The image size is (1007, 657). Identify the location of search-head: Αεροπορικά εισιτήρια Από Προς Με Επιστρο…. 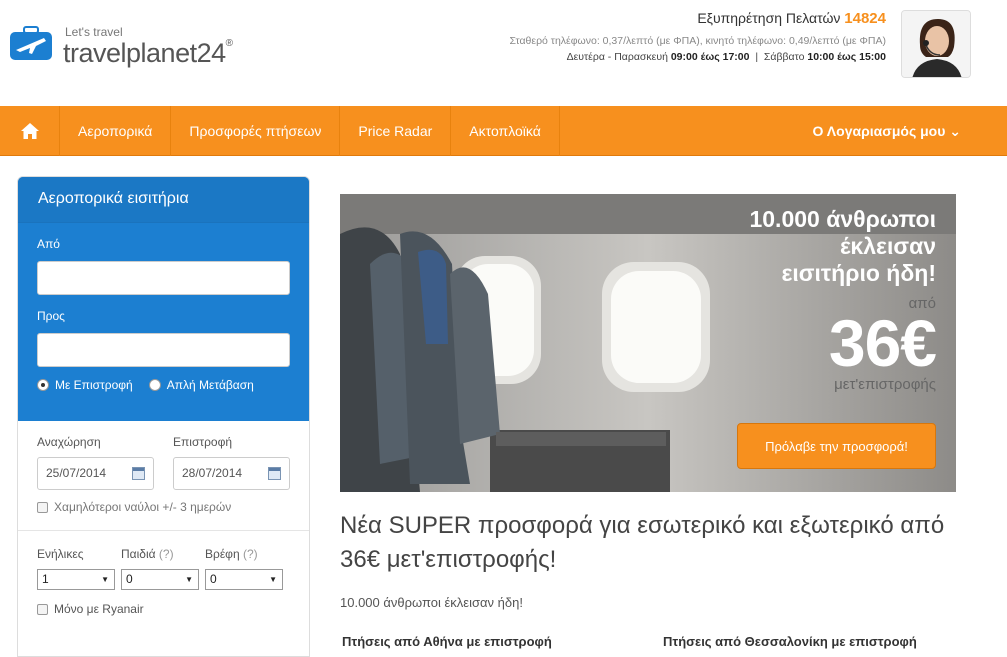
(163, 299).